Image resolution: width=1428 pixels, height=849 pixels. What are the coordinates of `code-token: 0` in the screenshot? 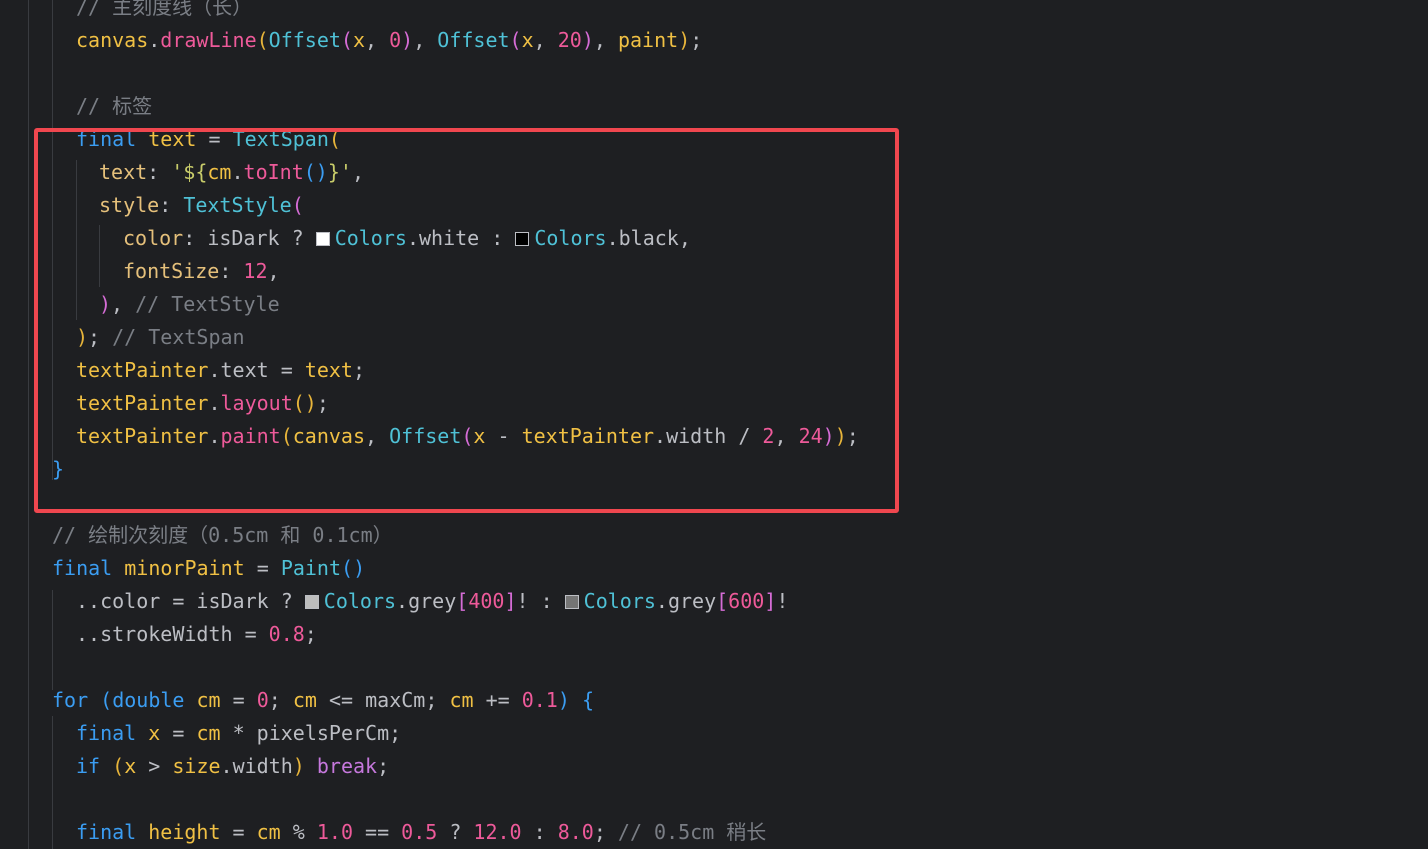 It's located at (262, 700).